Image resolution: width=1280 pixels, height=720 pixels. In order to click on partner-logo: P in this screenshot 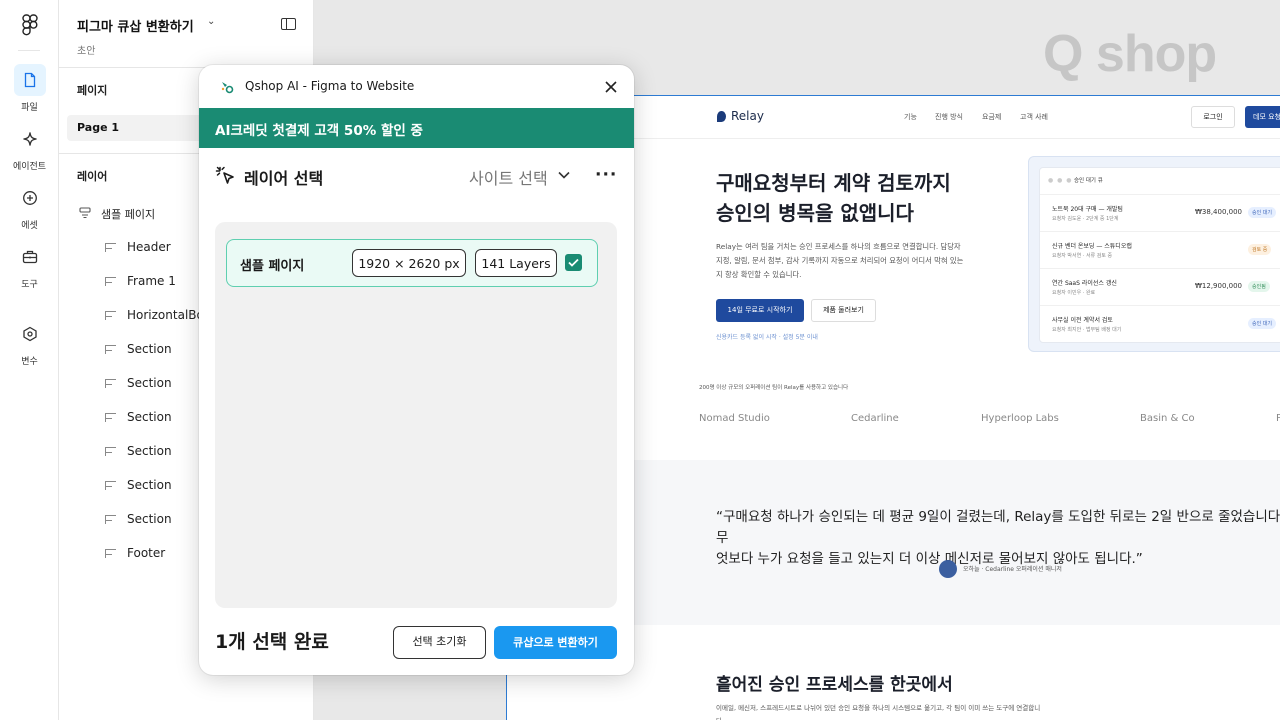, I will do `click(1278, 418)`.